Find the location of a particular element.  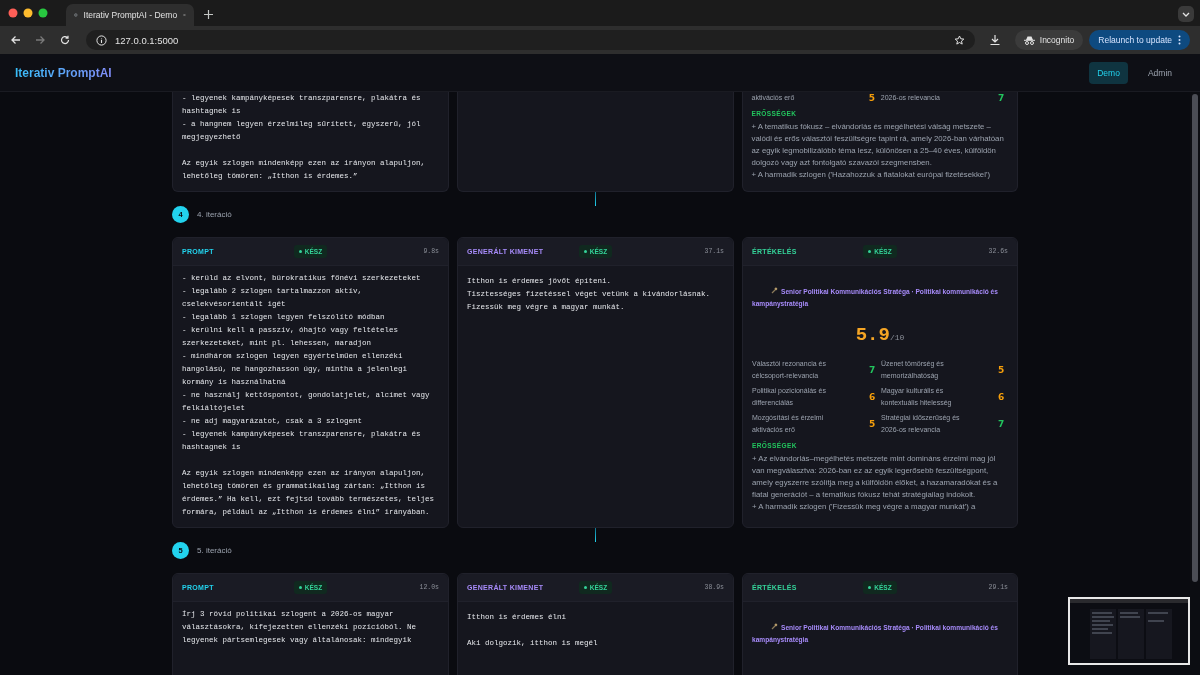

nav-link: Demo is located at coordinates (1108, 72).